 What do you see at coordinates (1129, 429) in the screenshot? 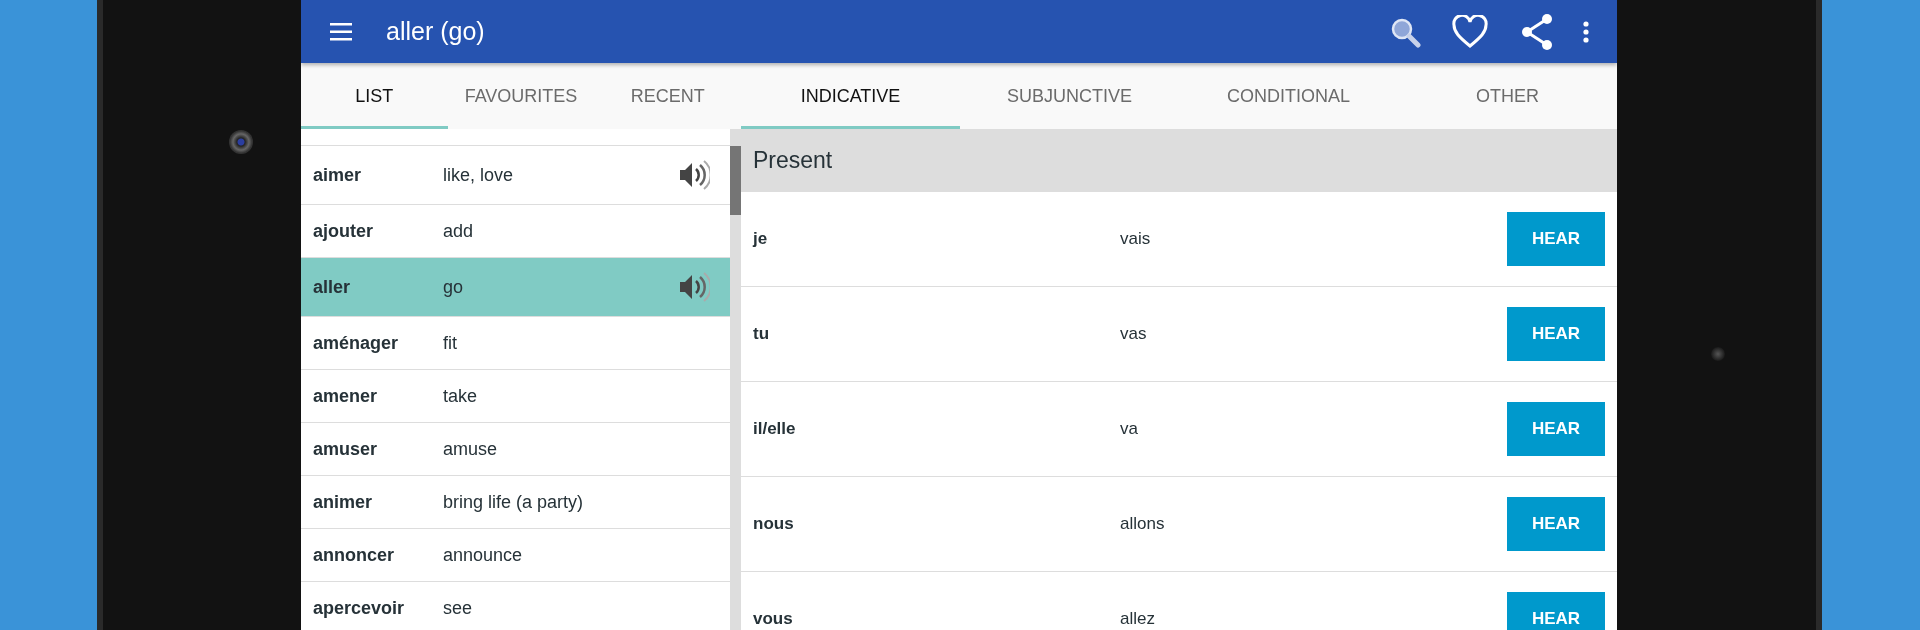
I see `verb-form: va` at bounding box center [1129, 429].